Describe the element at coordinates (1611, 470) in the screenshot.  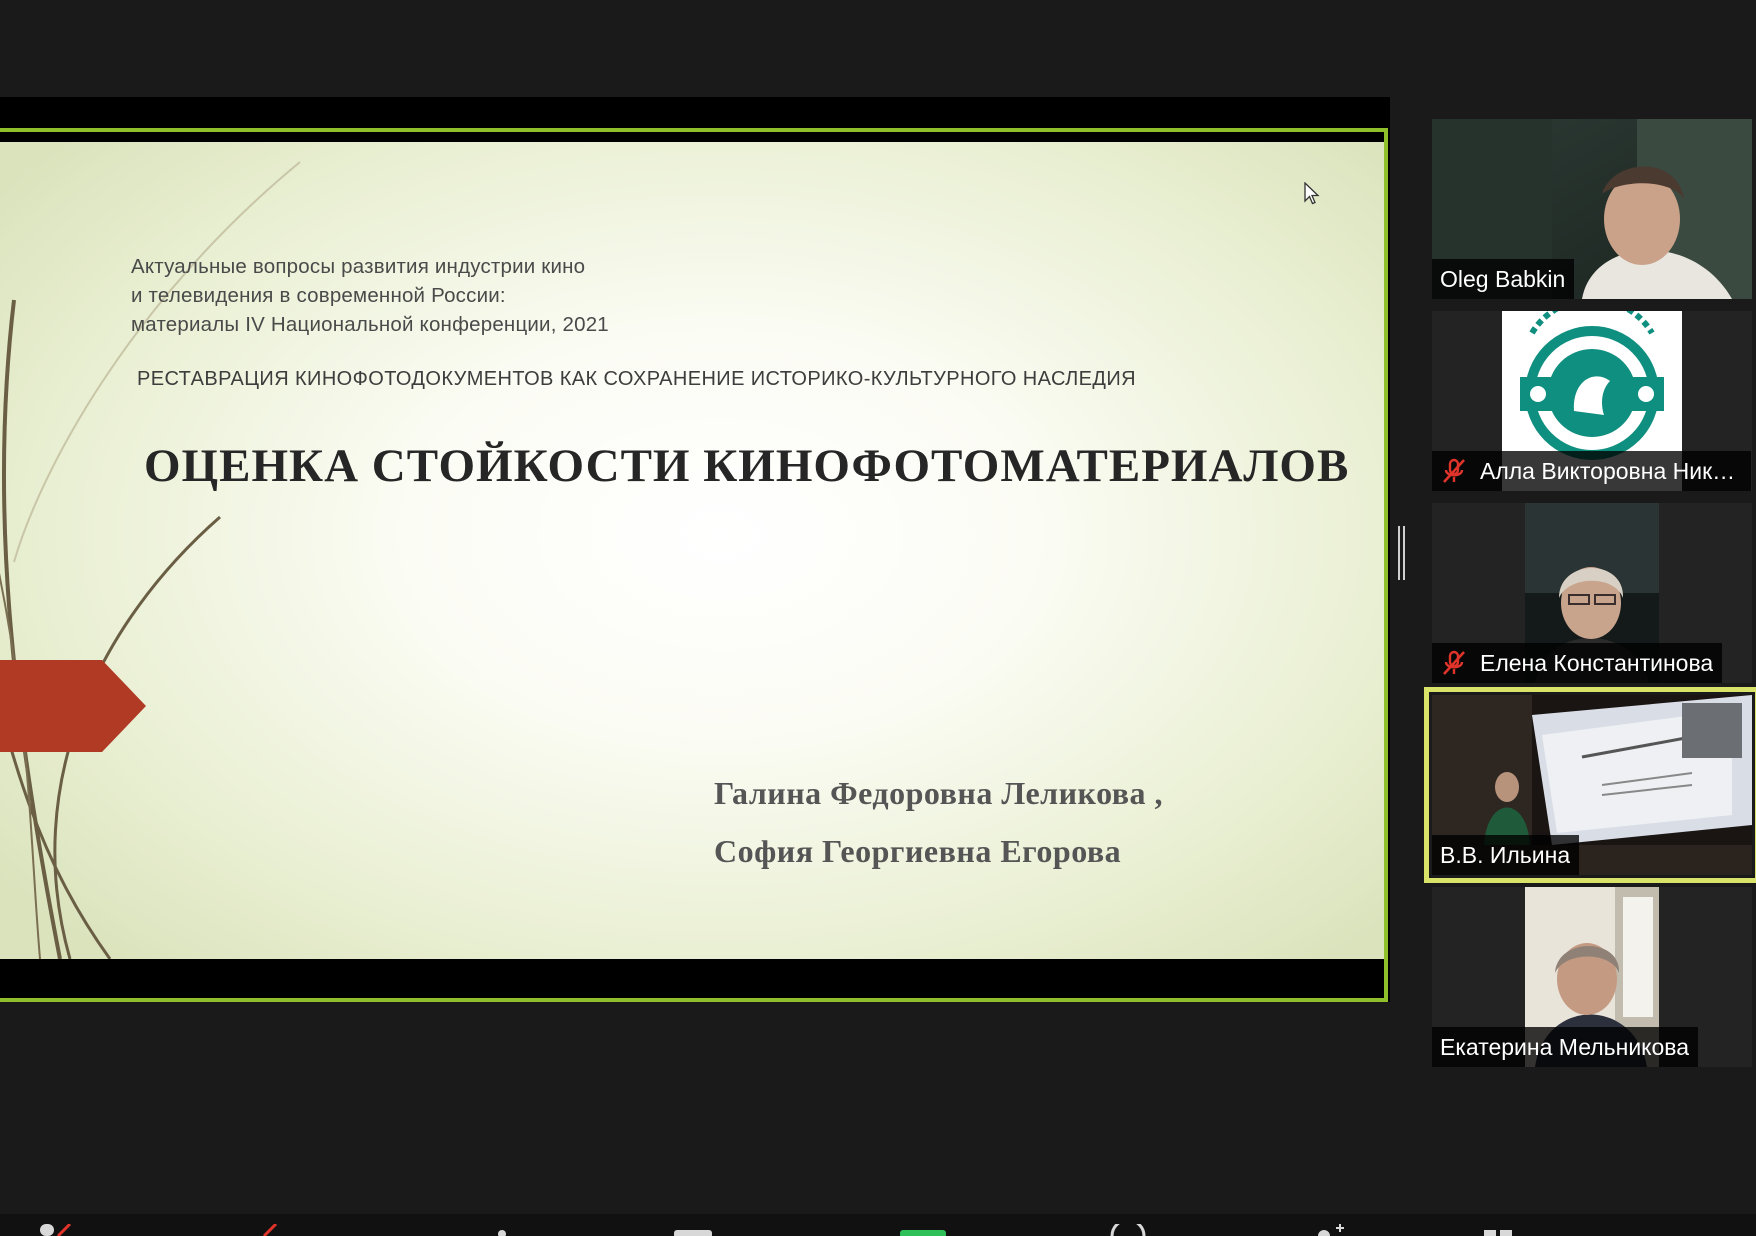
I see `participant-name: Алла Викторовна Никифорова` at that location.